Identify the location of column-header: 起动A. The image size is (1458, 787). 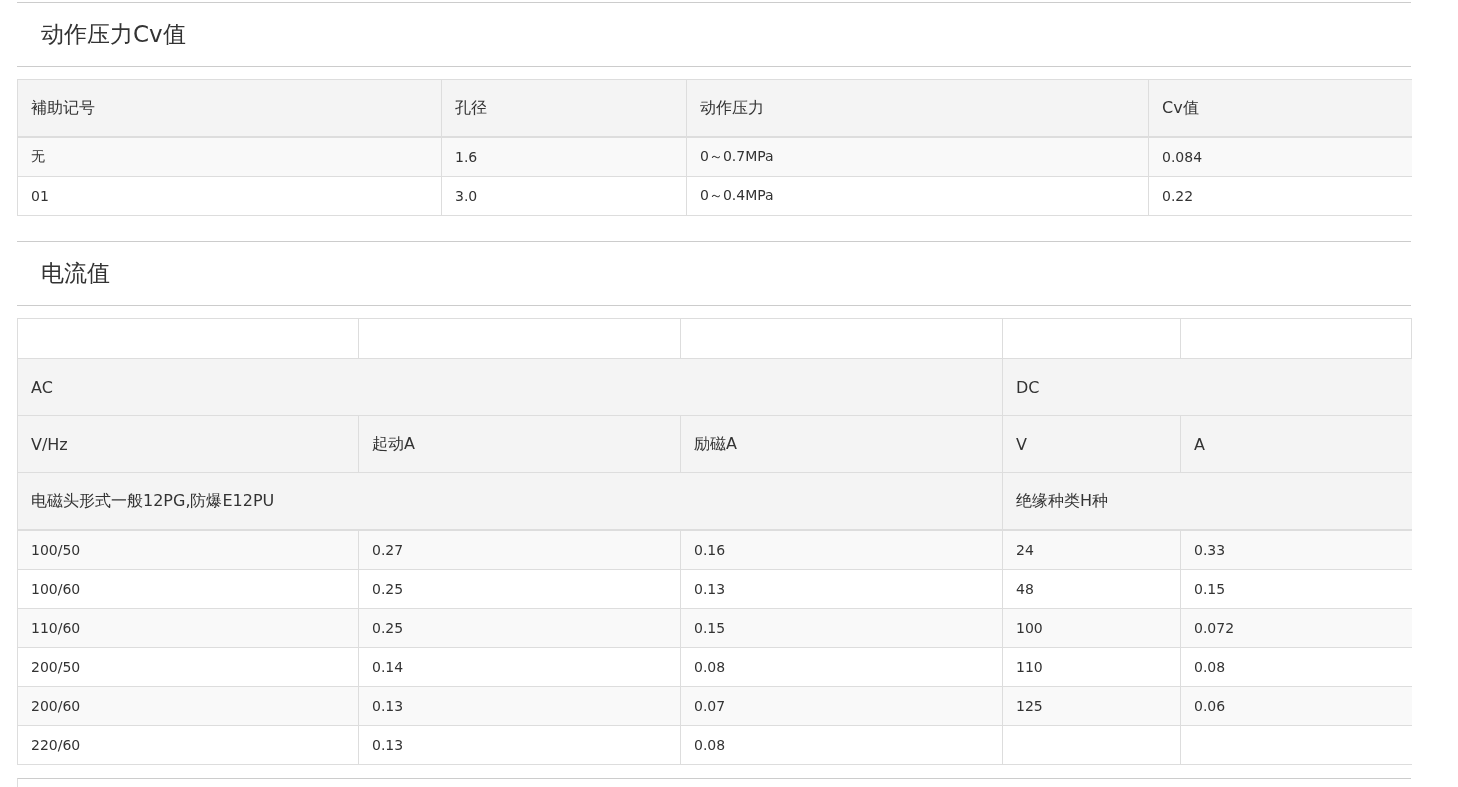
(519, 444).